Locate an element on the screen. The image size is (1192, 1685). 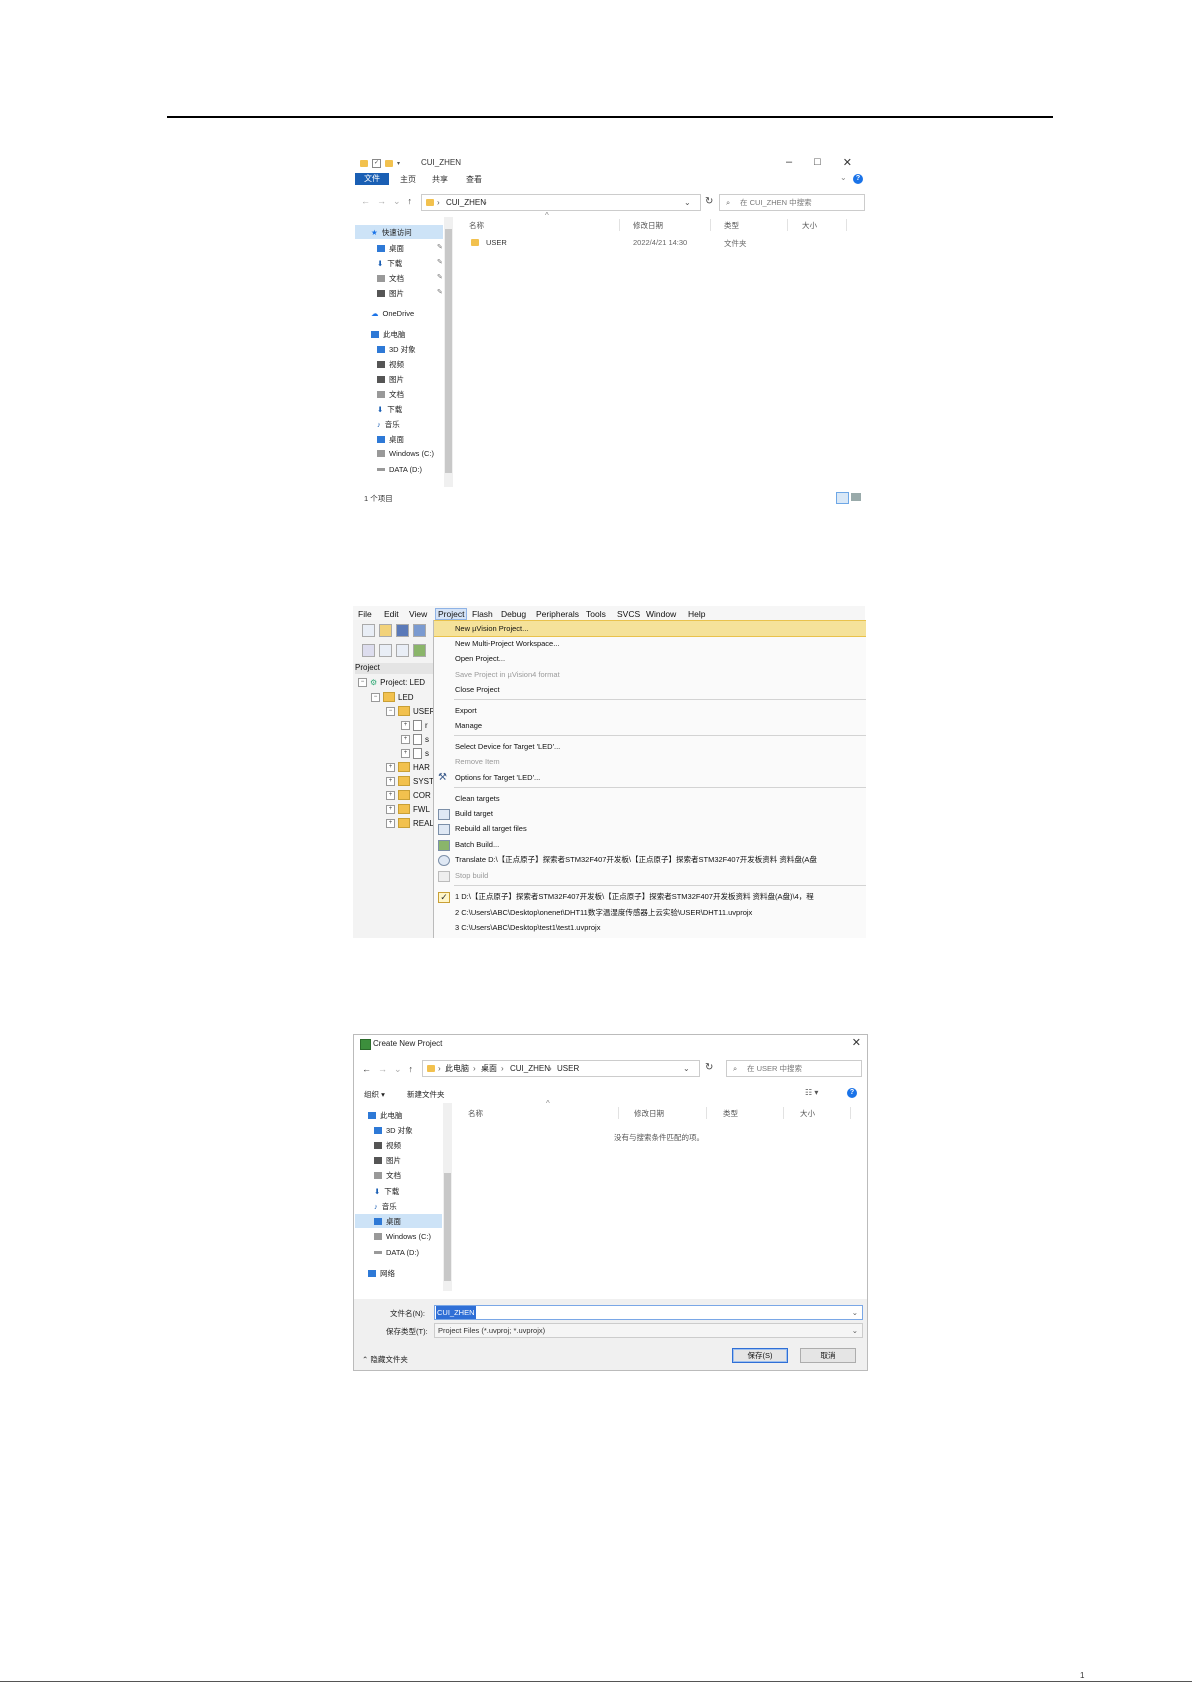
nav-downloads: ⬇ 下载 is located at coordinates (386, 1191).